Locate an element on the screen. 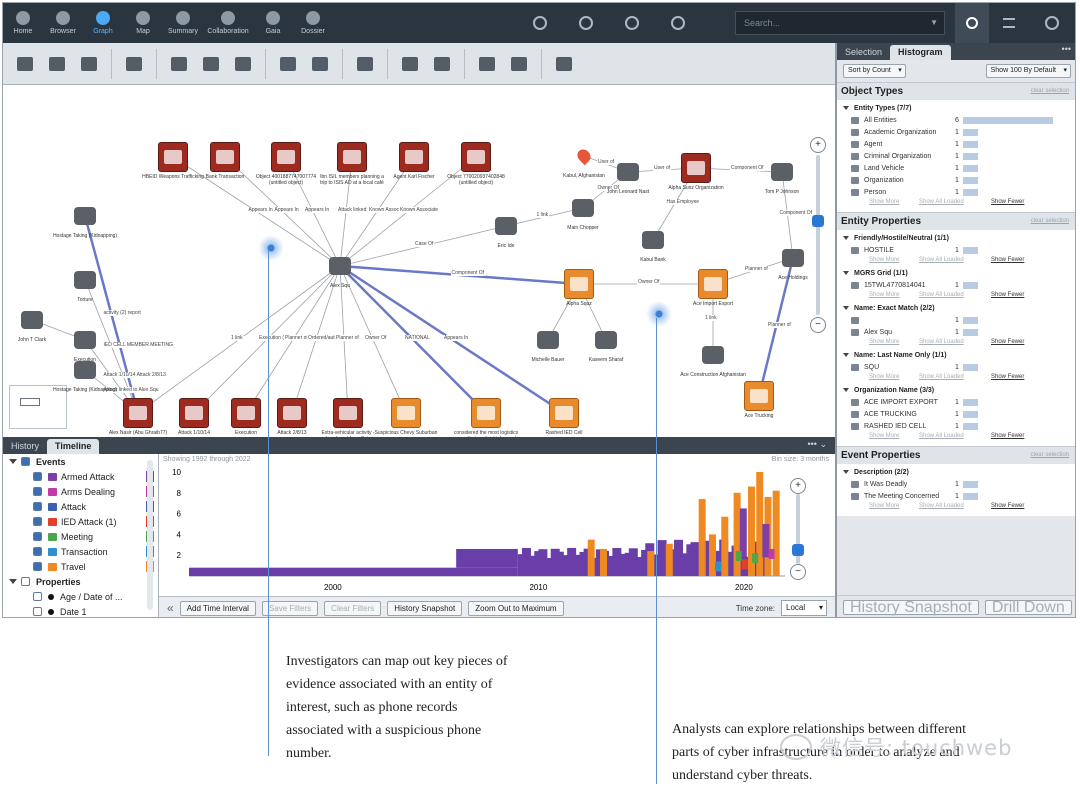  group-header: Friendly/Hostile/Neutral (1/1) is located at coordinates (956, 238).